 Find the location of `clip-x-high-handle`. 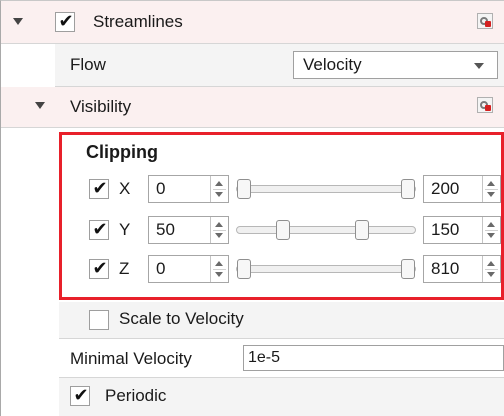

clip-x-high-handle is located at coordinates (408, 189).